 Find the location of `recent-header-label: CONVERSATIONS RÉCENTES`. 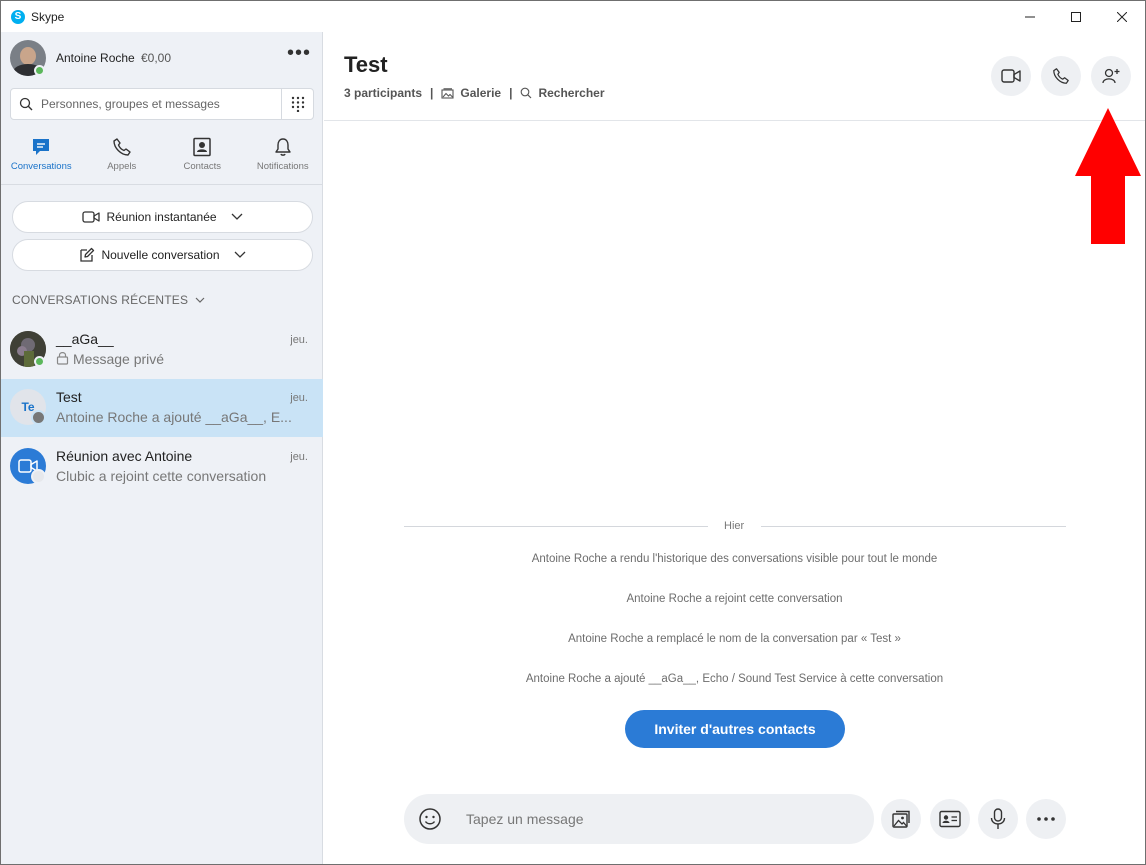

recent-header-label: CONVERSATIONS RÉCENTES is located at coordinates (100, 300).